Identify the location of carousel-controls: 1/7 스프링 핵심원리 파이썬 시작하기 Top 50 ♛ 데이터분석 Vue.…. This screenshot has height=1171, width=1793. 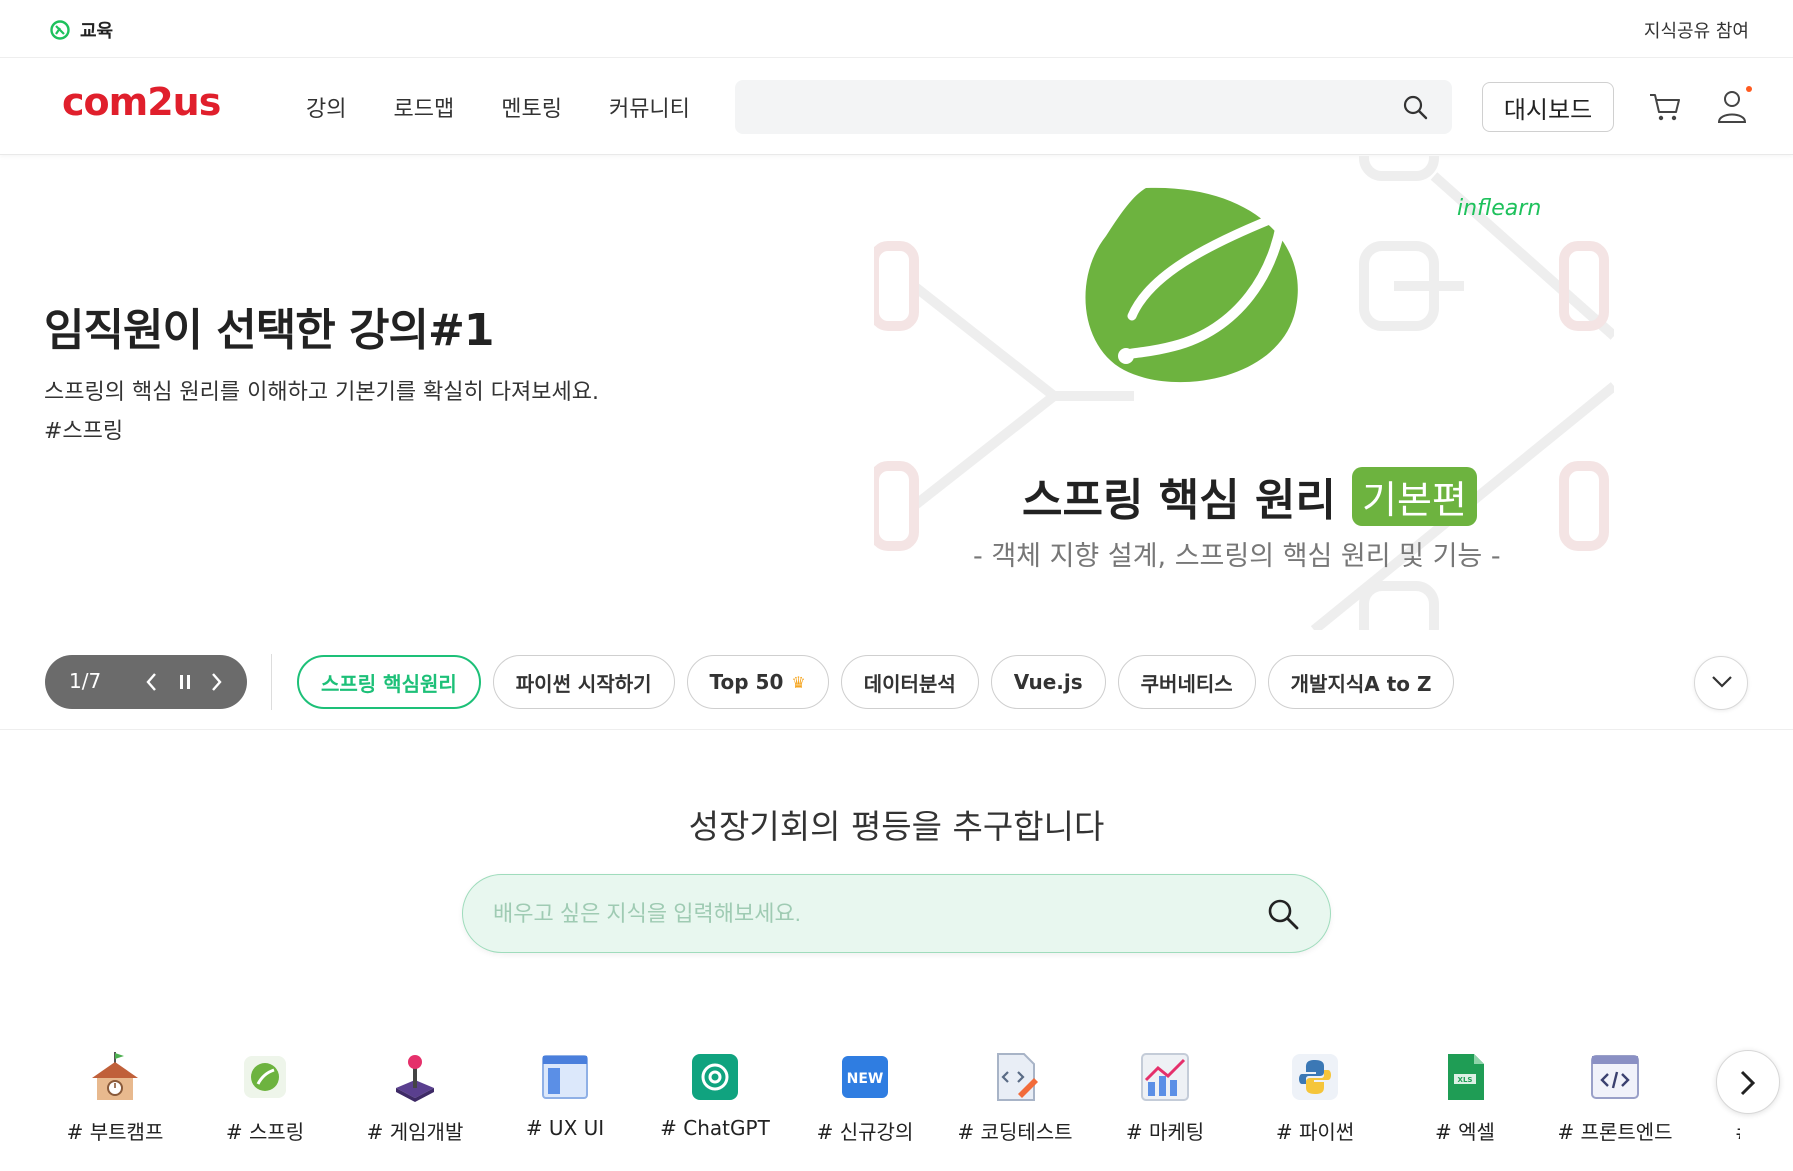
(896, 680).